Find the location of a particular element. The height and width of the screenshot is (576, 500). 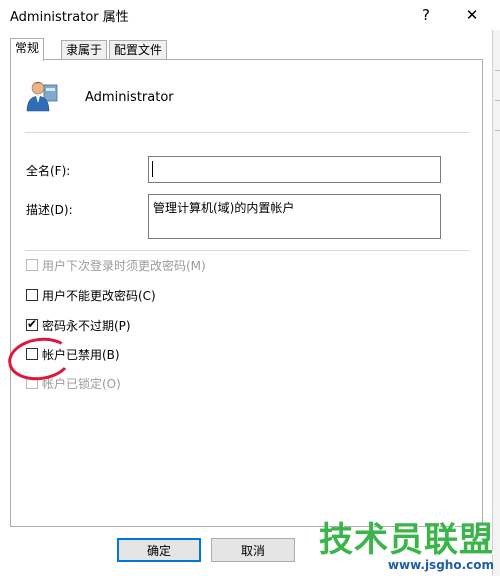

cancel-button: 取消 is located at coordinates (253, 550).